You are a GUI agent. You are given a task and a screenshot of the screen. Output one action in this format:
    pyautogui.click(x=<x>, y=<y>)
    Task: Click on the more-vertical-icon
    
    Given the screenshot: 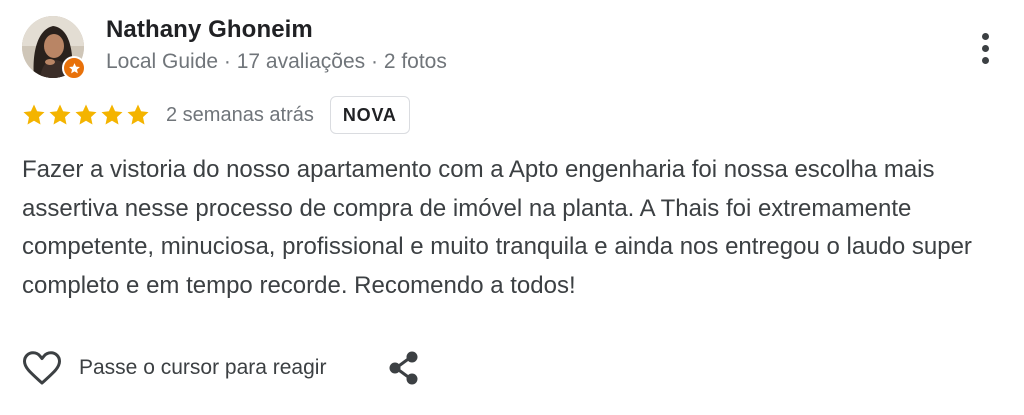 What is the action you would take?
    pyautogui.click(x=985, y=36)
    